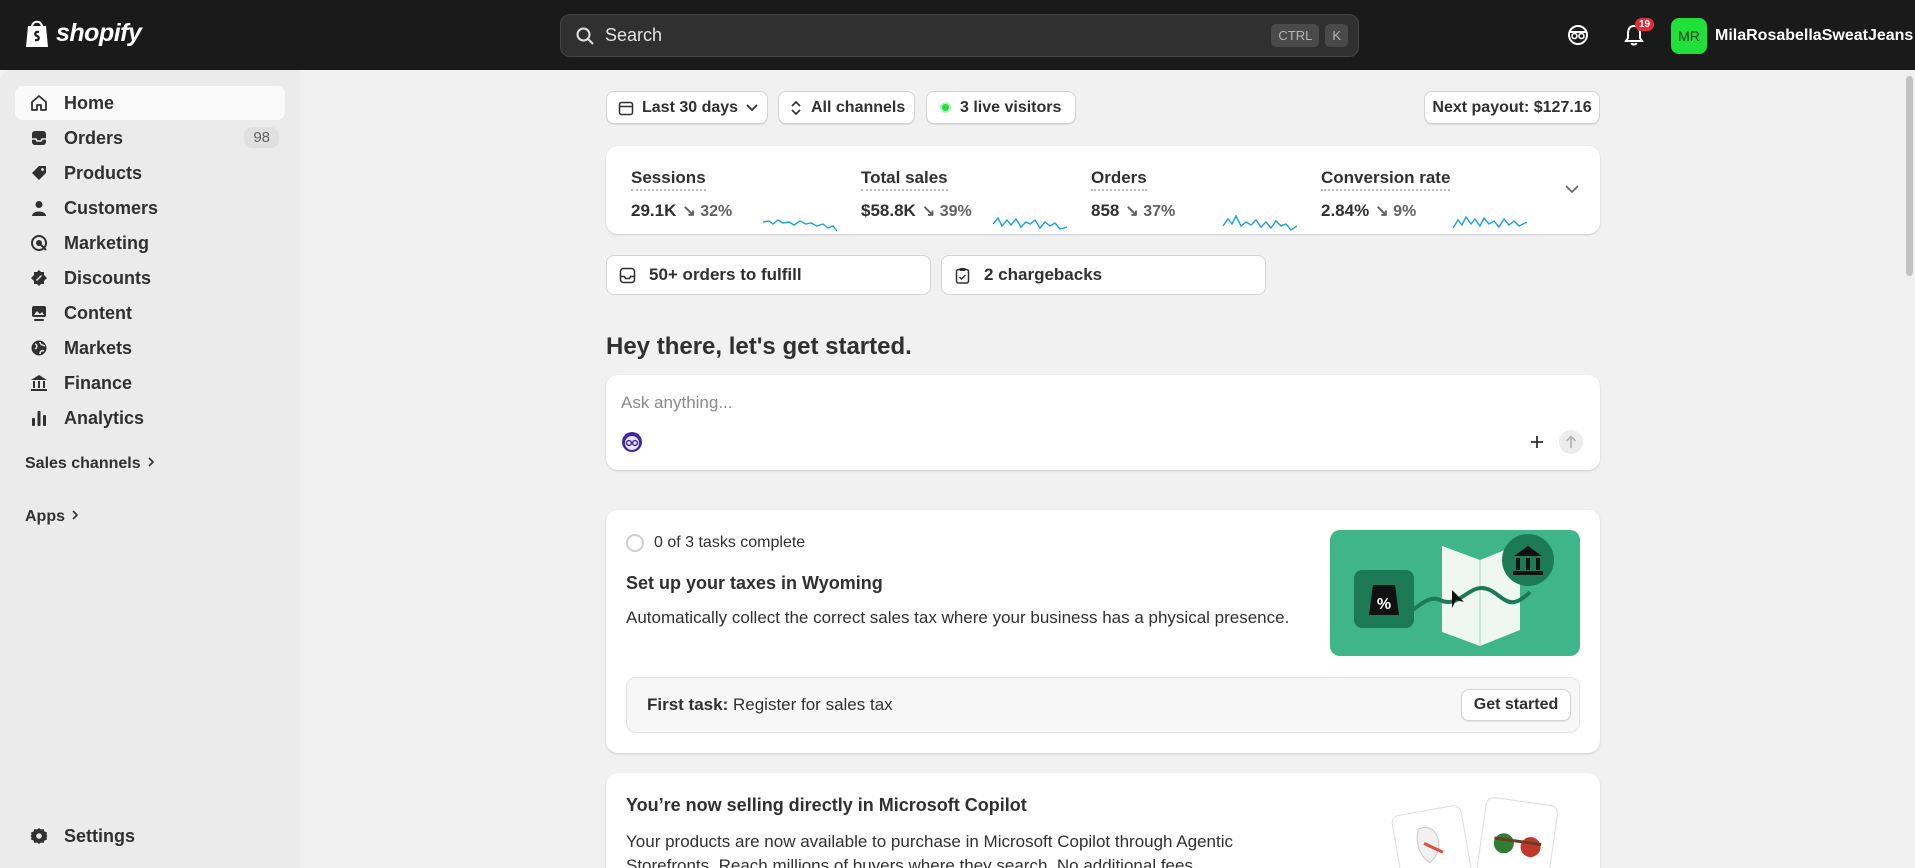 The width and height of the screenshot is (1915, 868). Describe the element at coordinates (45, 516) in the screenshot. I see `apps-label: Apps` at that location.